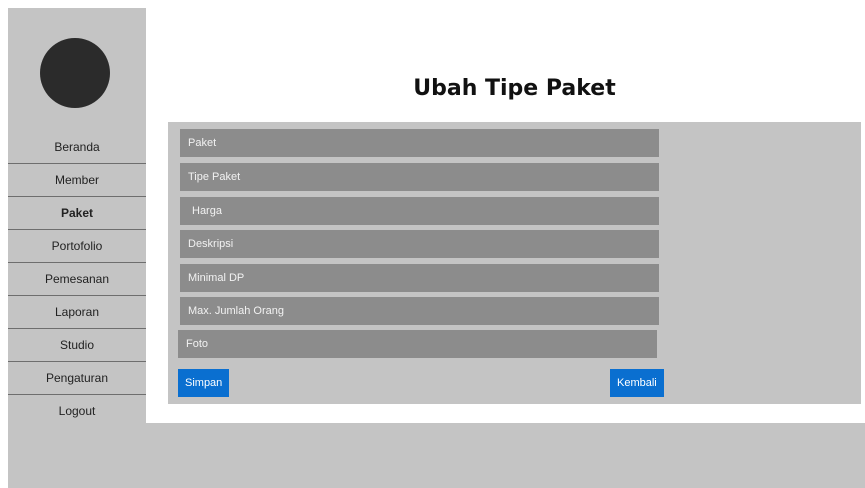 The width and height of the screenshot is (865, 488). What do you see at coordinates (77, 378) in the screenshot?
I see `sidebar-item-pengaturan: Pengaturan` at bounding box center [77, 378].